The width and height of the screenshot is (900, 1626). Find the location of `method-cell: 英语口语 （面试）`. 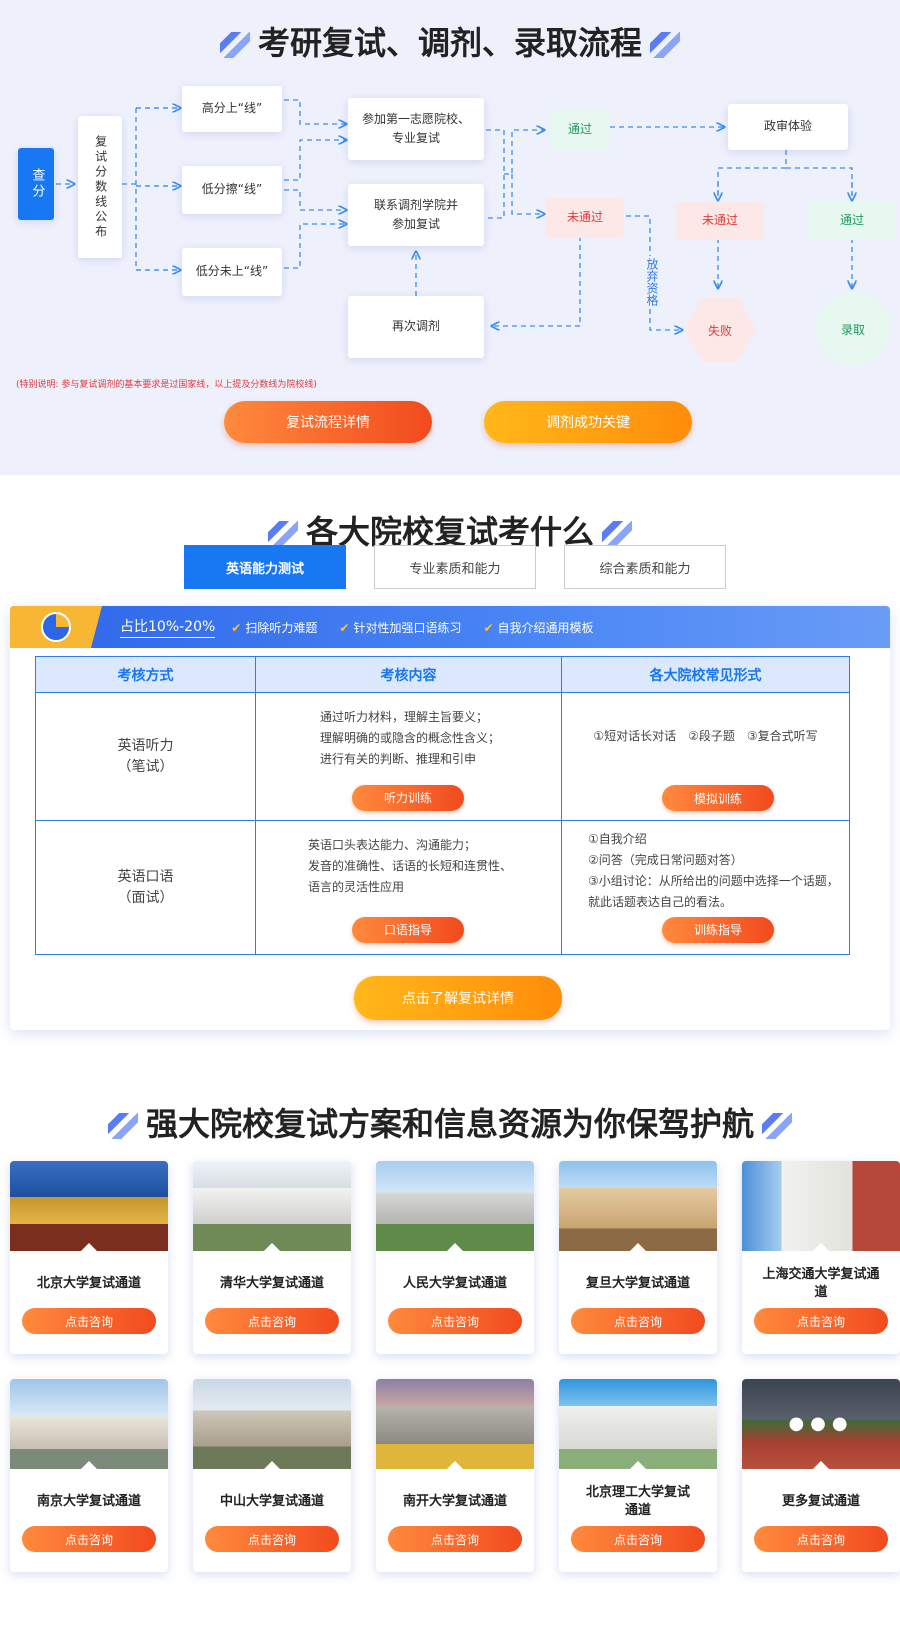

method-cell: 英语口语 （面试） is located at coordinates (145, 887).